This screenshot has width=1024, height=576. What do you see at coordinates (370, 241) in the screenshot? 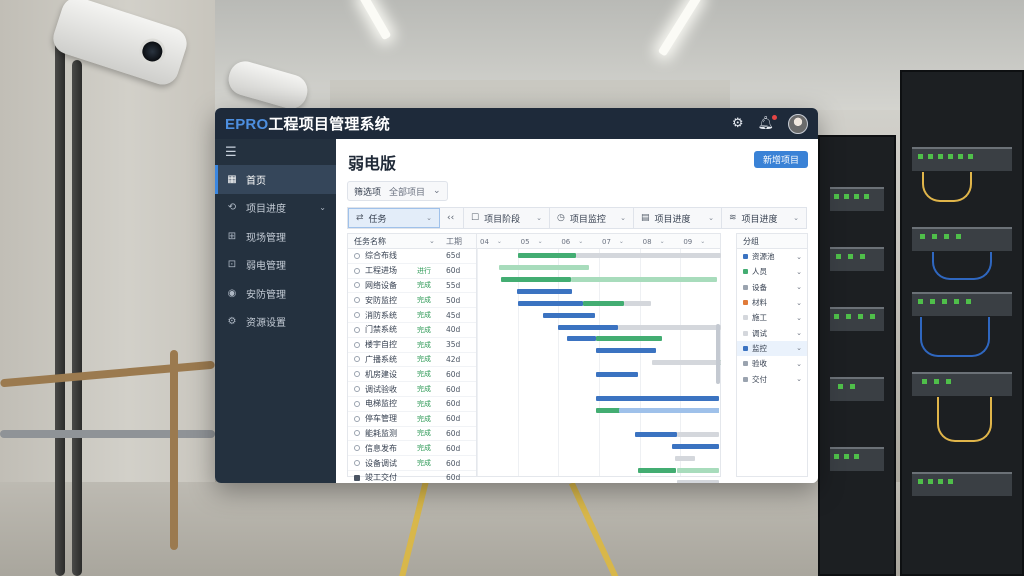
I see `task-name-header: 任务名称` at bounding box center [370, 241].